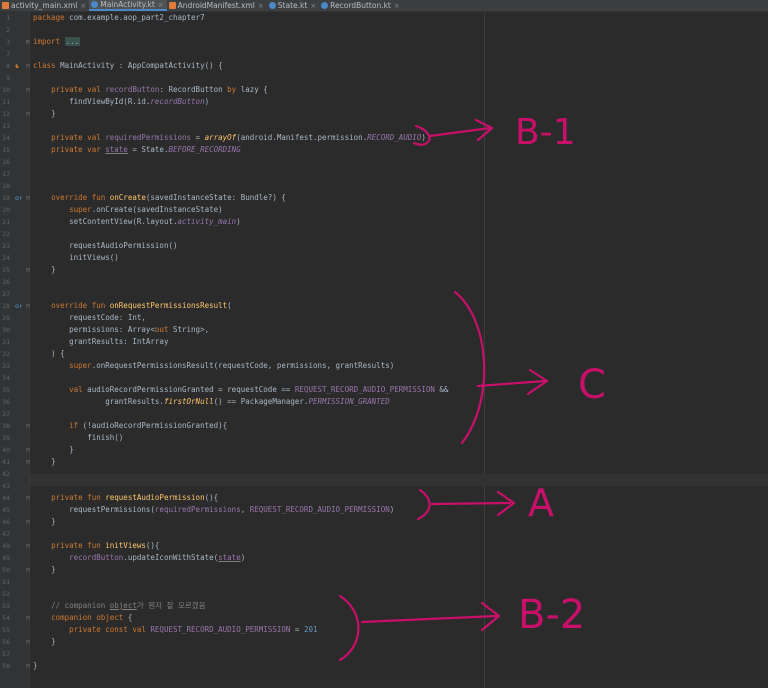  I want to click on tab-activity-main-xml: activity_main.xml ×, so click(44, 5).